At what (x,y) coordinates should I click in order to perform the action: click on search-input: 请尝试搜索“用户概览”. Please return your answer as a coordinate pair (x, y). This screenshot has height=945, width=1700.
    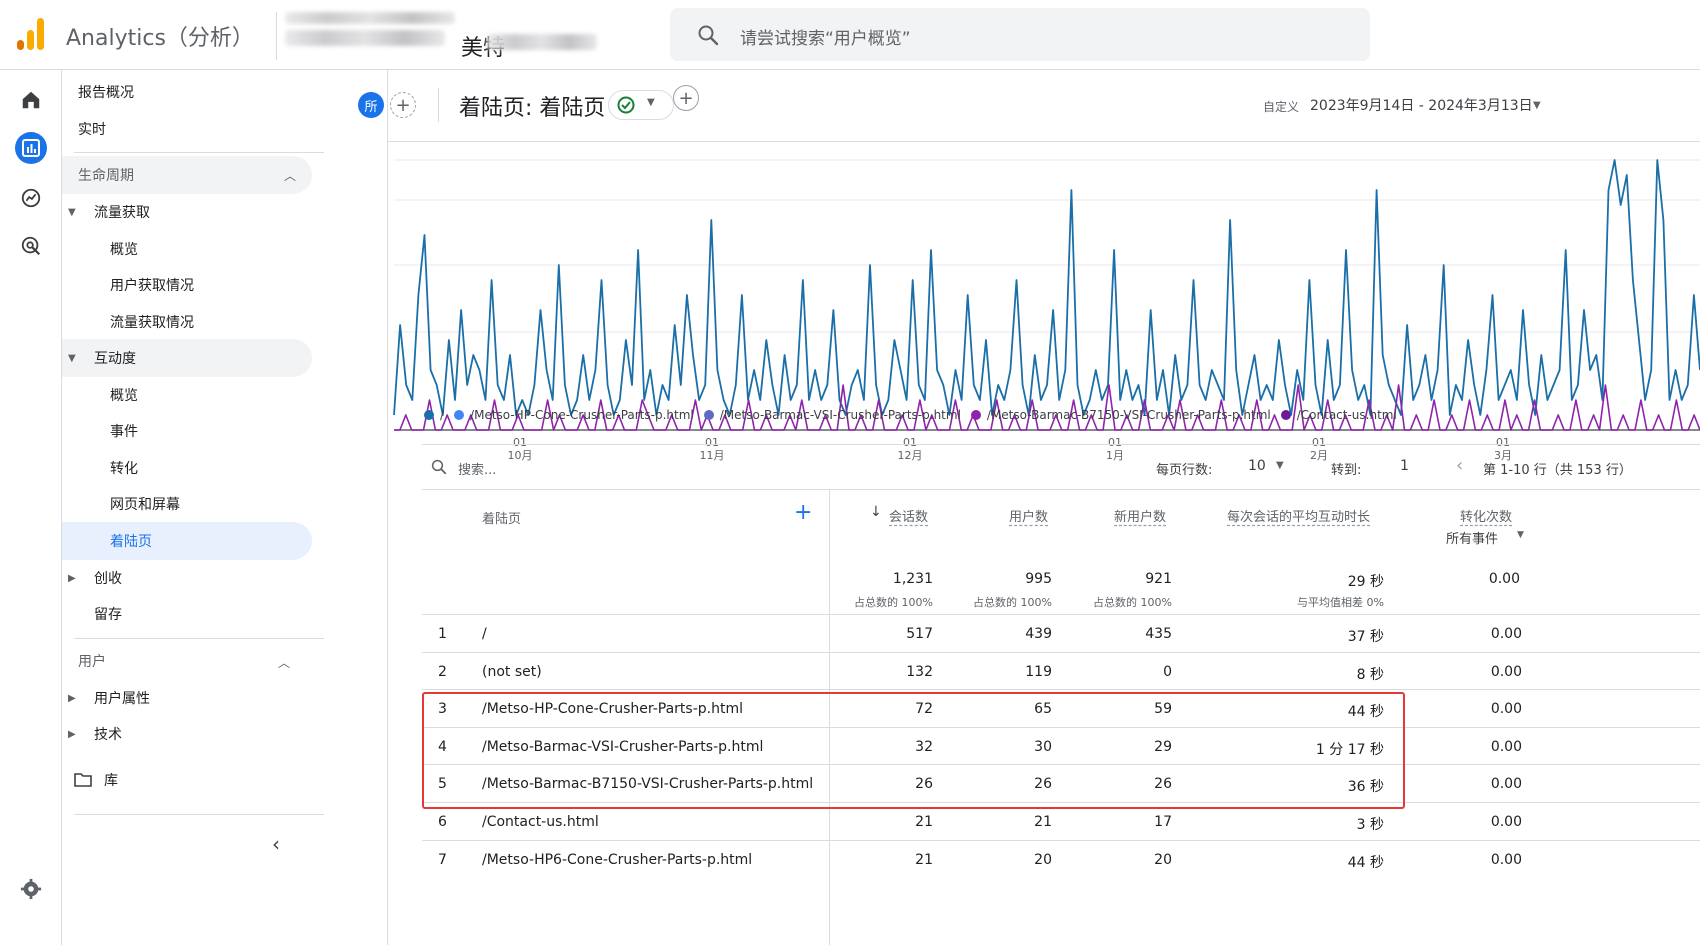
    Looking at the image, I should click on (825, 36).